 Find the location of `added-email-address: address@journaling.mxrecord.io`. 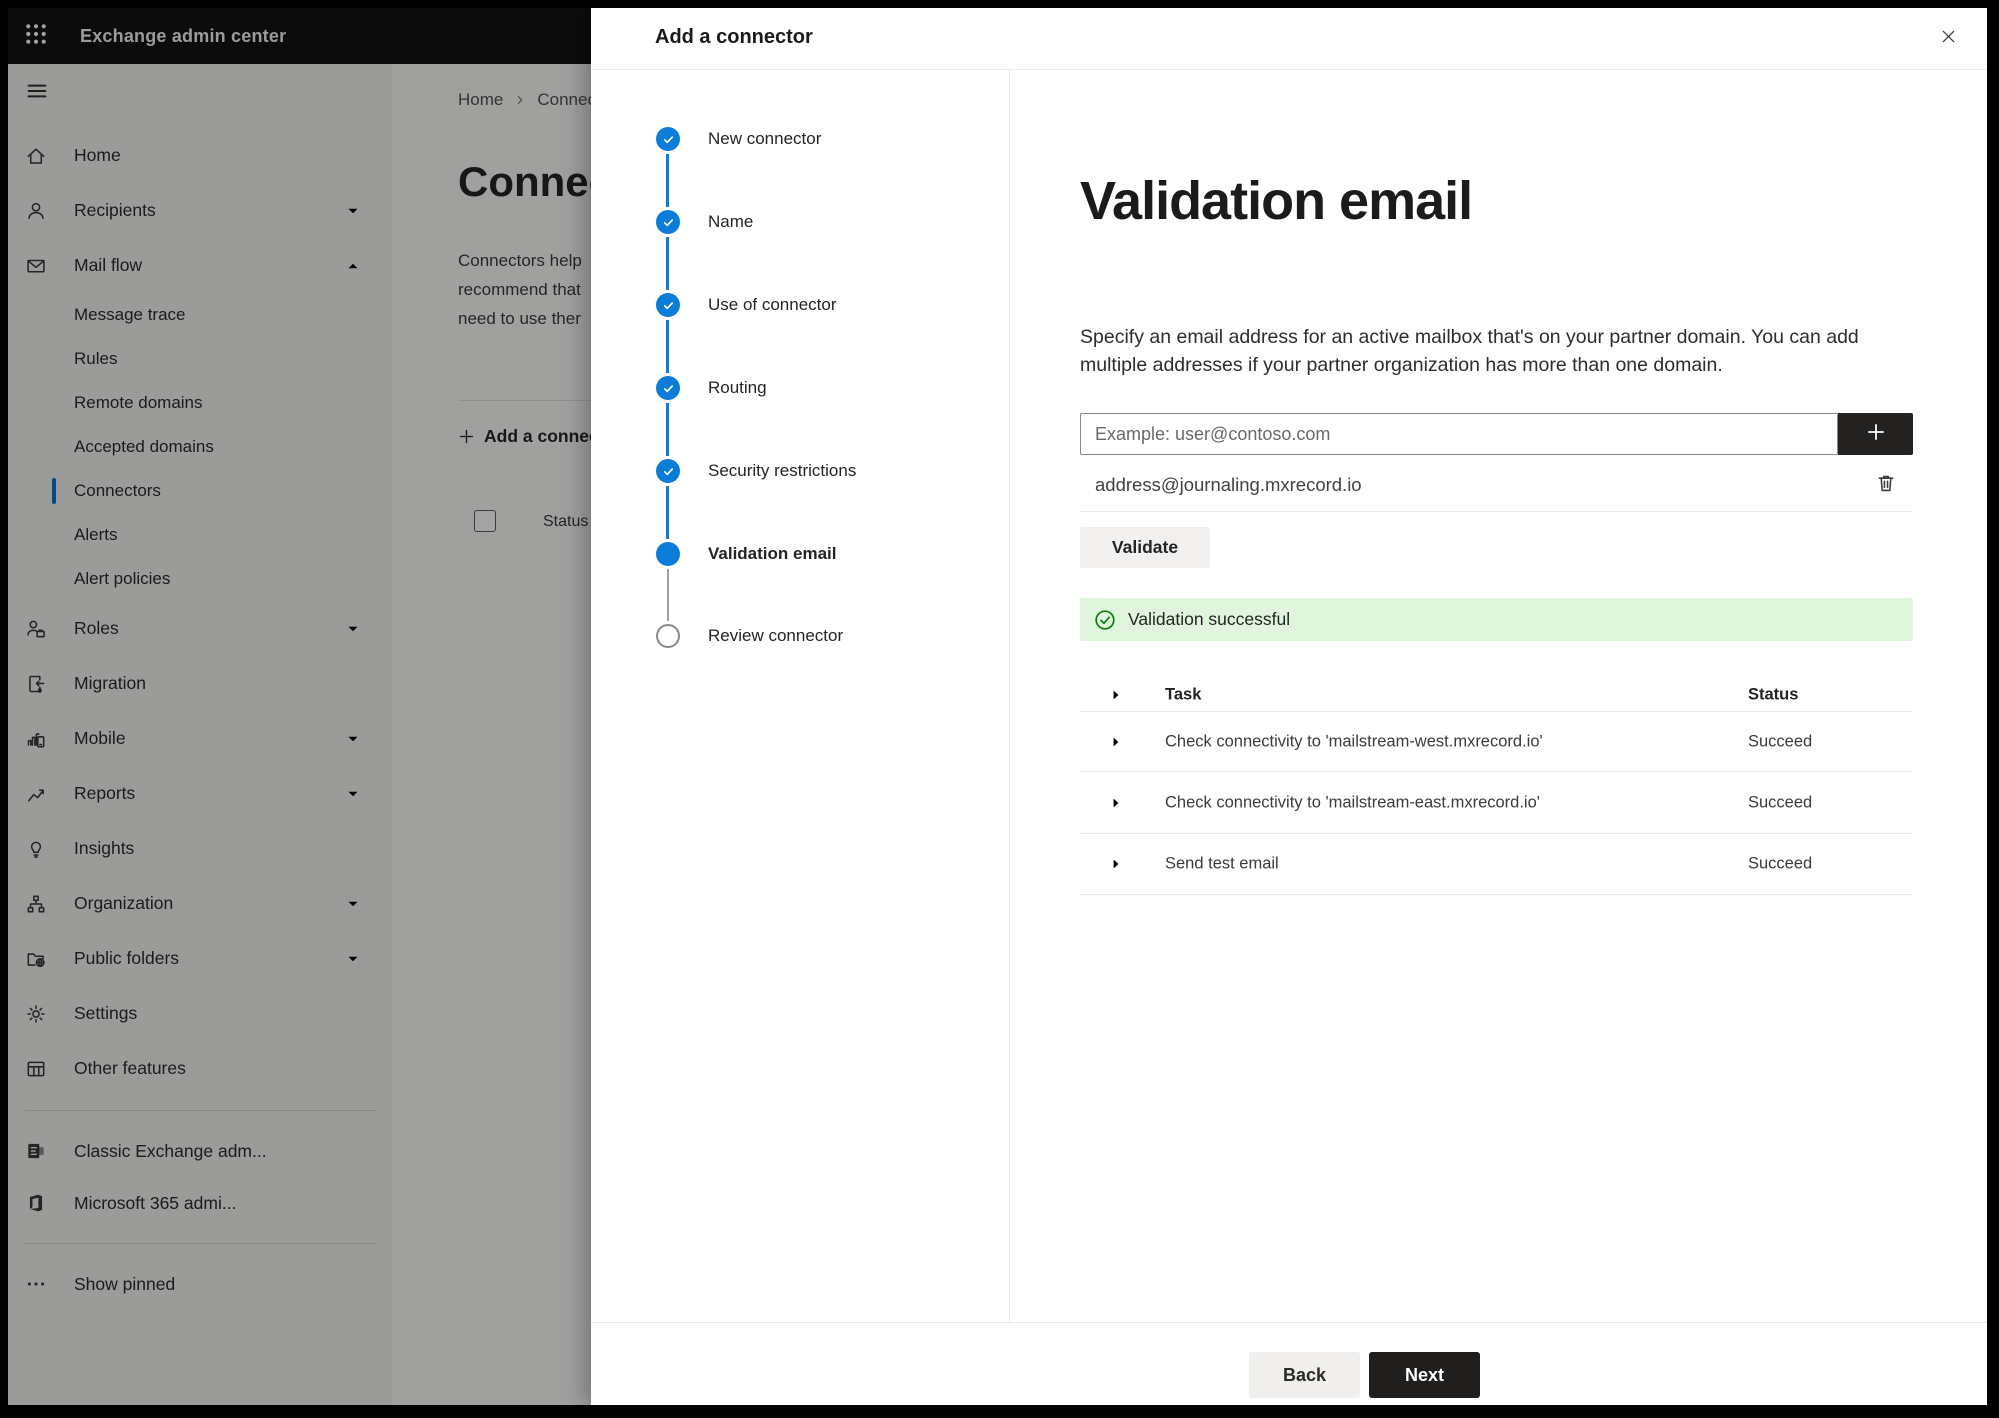

added-email-address: address@journaling.mxrecord.io is located at coordinates (1228, 484).